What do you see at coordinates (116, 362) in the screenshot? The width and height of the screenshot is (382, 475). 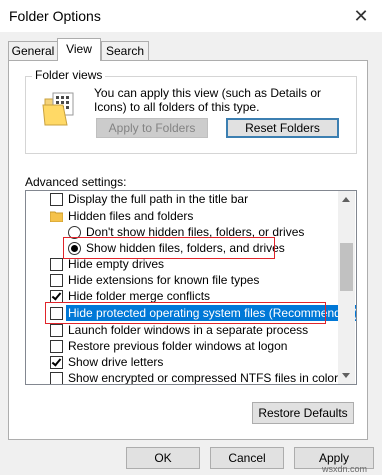 I see `setting-label: Show drive letters` at bounding box center [116, 362].